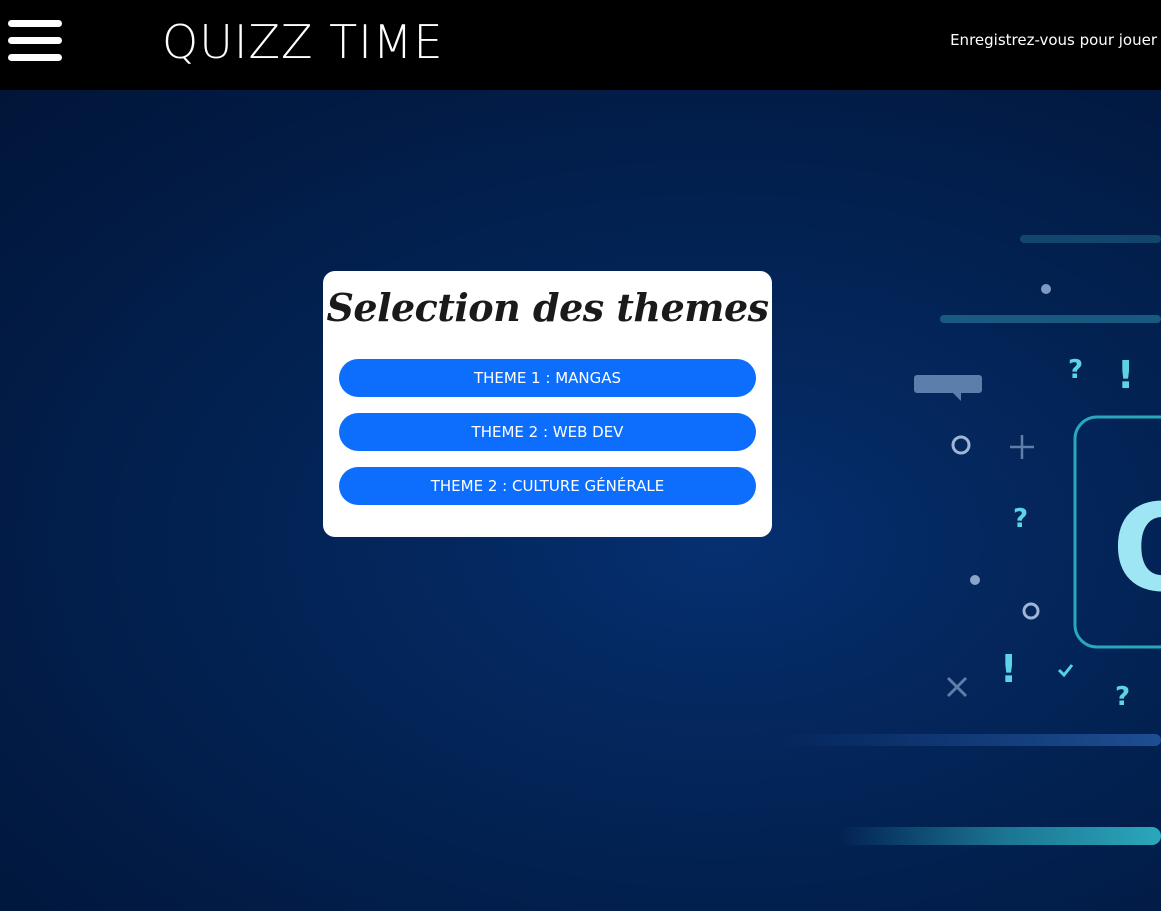  Describe the element at coordinates (948, 388) in the screenshot. I see `chat-bubble-icon` at that location.